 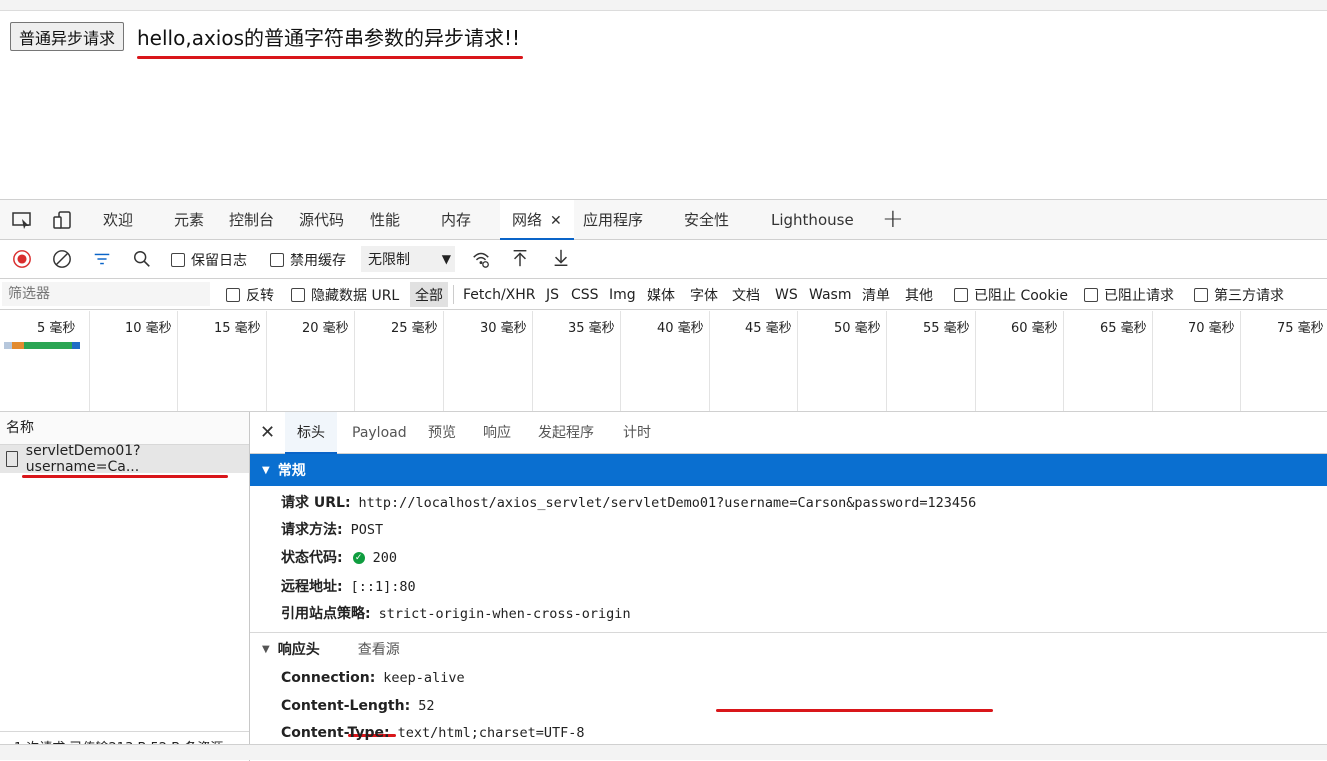 What do you see at coordinates (12, 459) in the screenshot?
I see `document-icon` at bounding box center [12, 459].